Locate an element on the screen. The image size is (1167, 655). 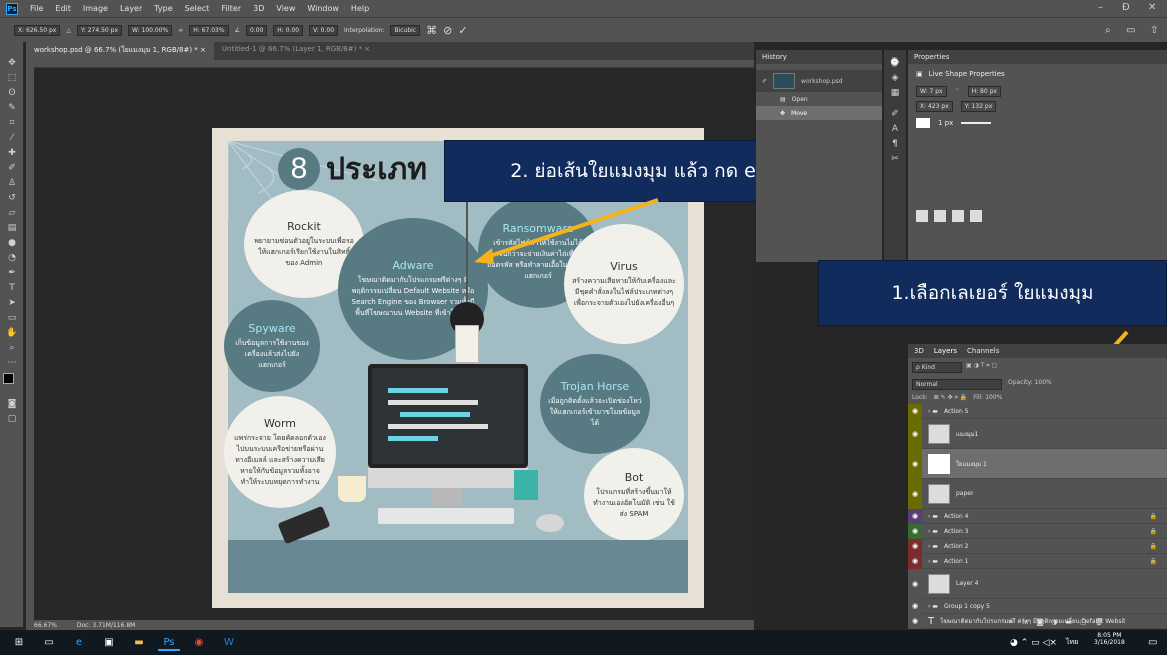
workspace-icon: ▭ is located at coordinates (1130, 30).